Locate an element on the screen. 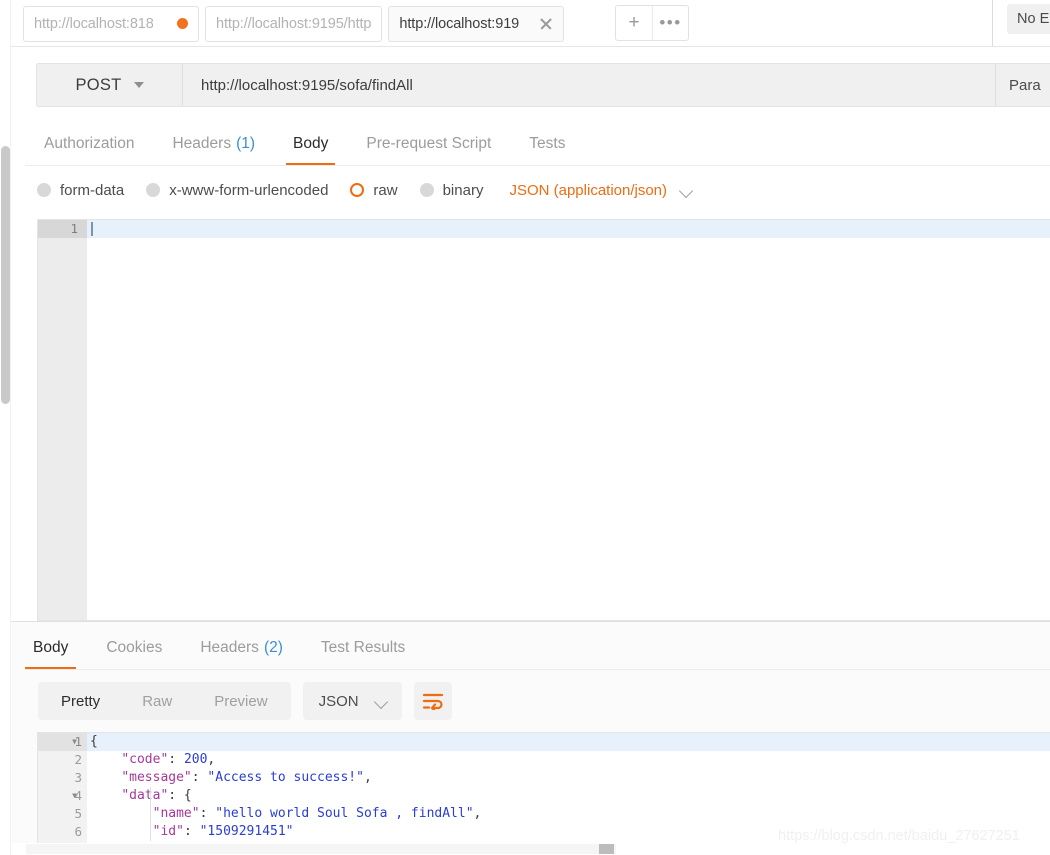 Image resolution: width=1050 pixels, height=855 pixels. tab-more-button: ••• is located at coordinates (670, 23).